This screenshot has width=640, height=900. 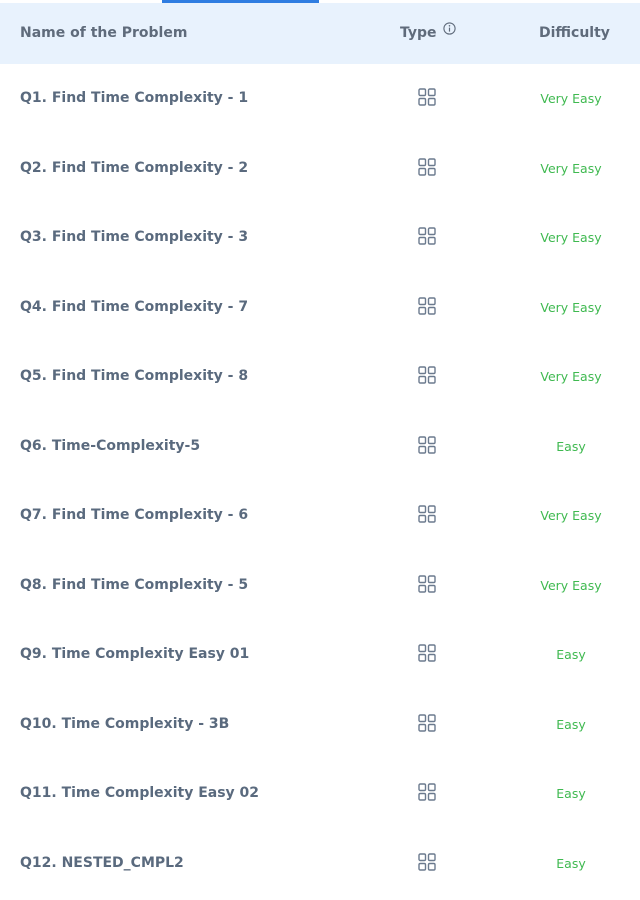 What do you see at coordinates (134, 515) in the screenshot?
I see `problem-name-link: Q7. Find Time Complexity - 6` at bounding box center [134, 515].